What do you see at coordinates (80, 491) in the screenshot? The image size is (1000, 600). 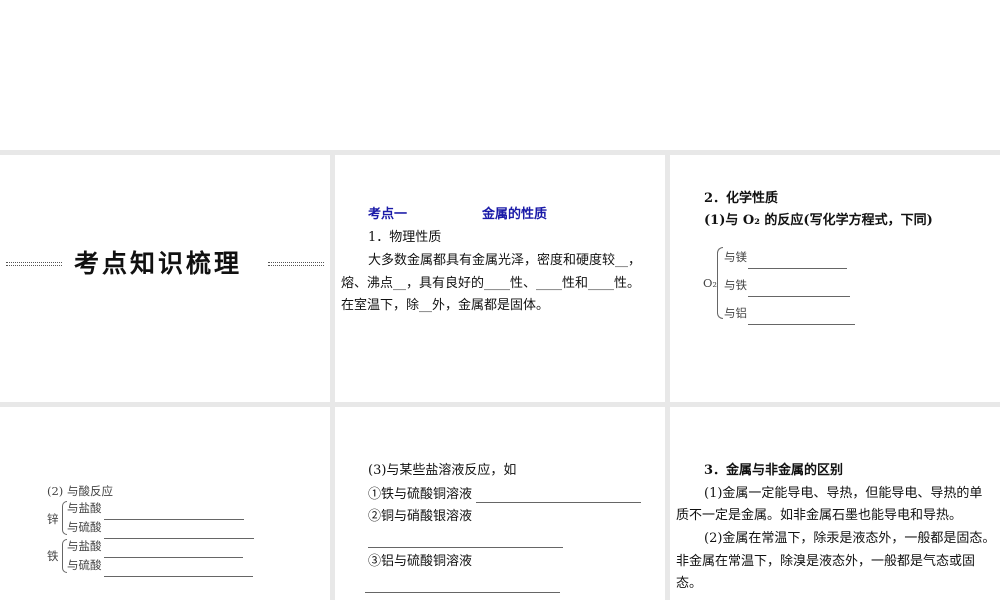 I see `subheading: (2) 与酸反应` at bounding box center [80, 491].